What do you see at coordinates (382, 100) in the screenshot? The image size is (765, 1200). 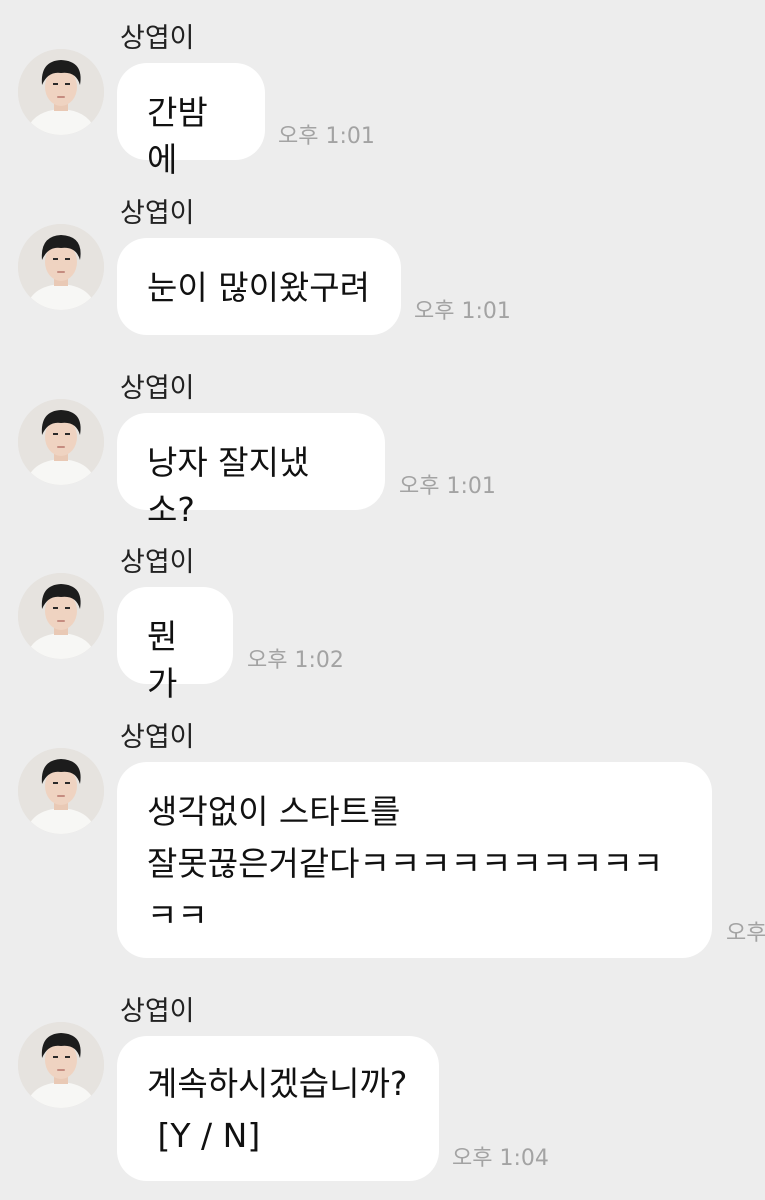 I see `message-row: 상엽이 간밤에 오후 1:01` at bounding box center [382, 100].